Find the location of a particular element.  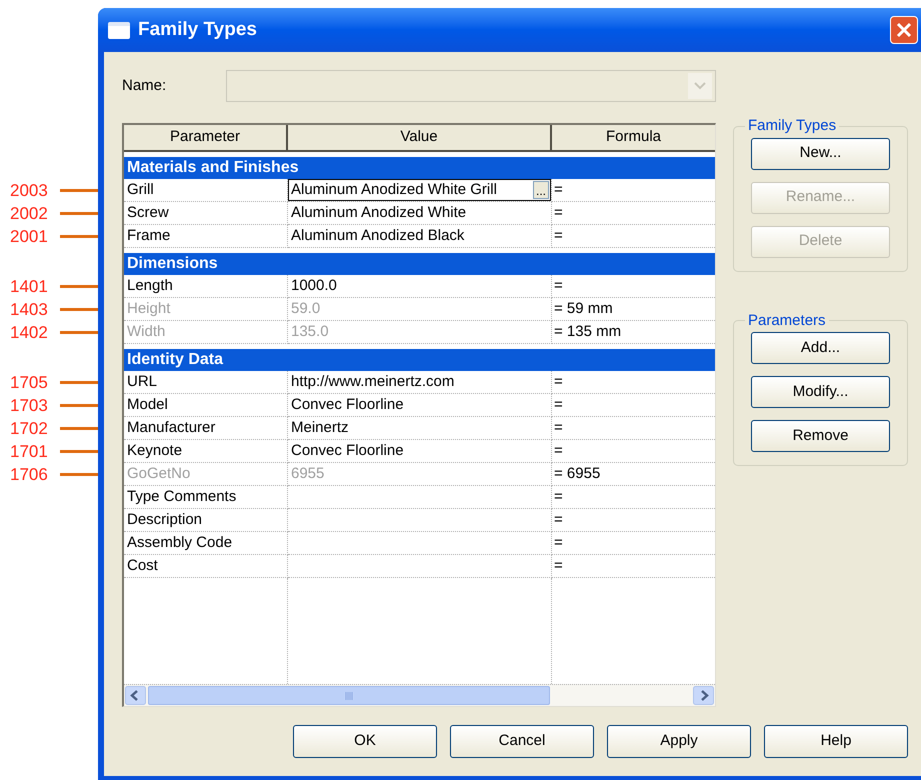

horizontal-scrollbar is located at coordinates (419, 695).